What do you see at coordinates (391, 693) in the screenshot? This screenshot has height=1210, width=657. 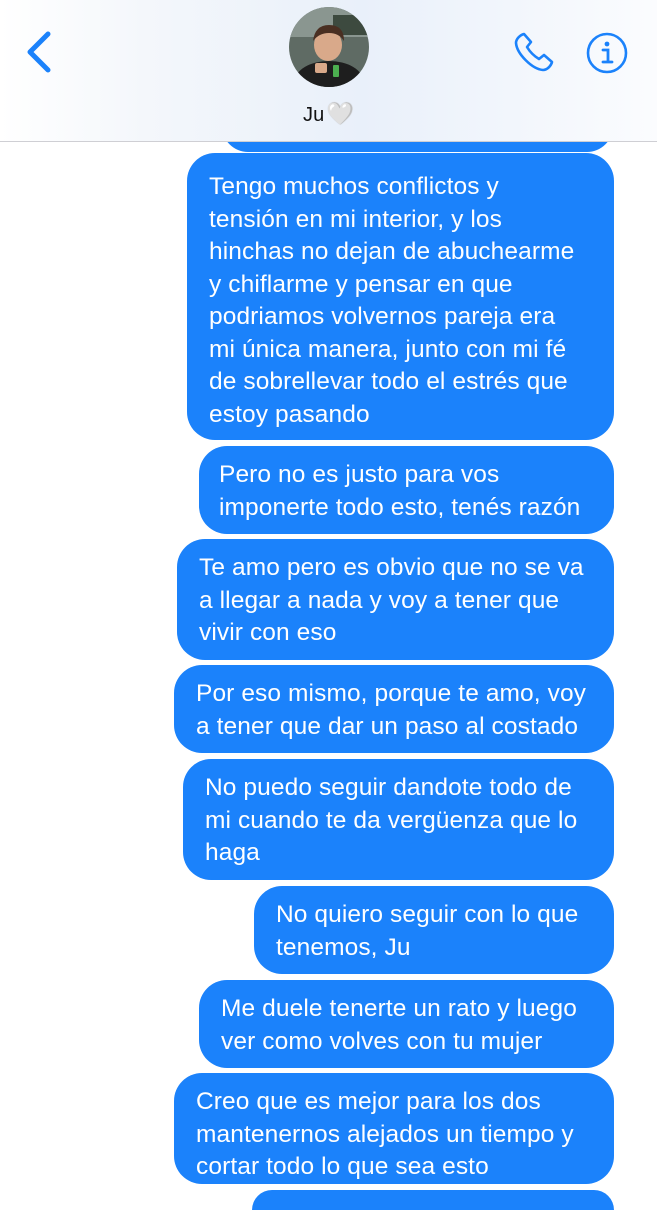 I see `message-line: Por eso mismo, porque te amo, voy` at bounding box center [391, 693].